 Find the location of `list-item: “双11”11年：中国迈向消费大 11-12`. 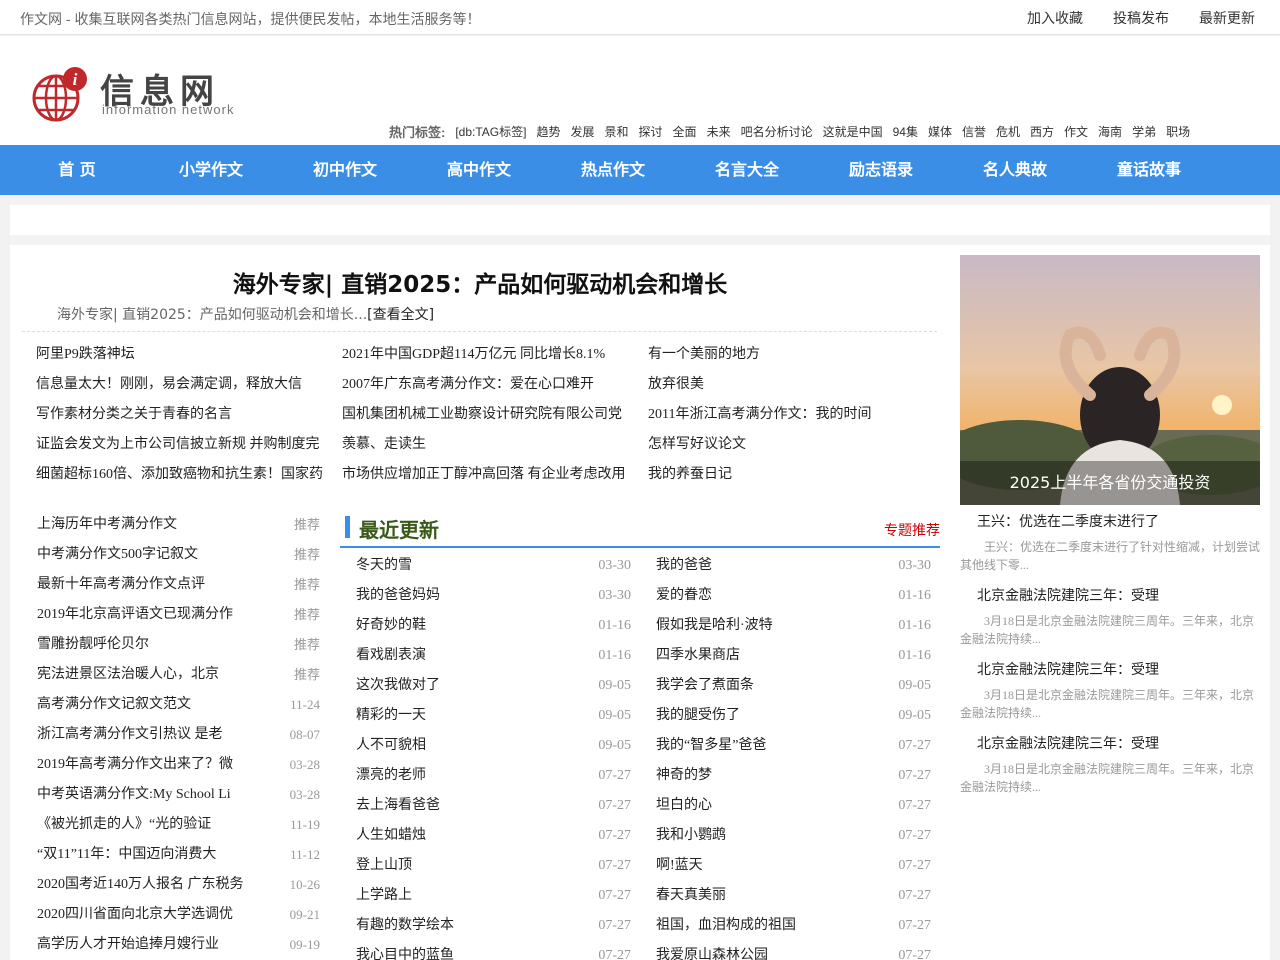

list-item: “双11”11年：中国迈向消费大 11-12 is located at coordinates (178, 855).